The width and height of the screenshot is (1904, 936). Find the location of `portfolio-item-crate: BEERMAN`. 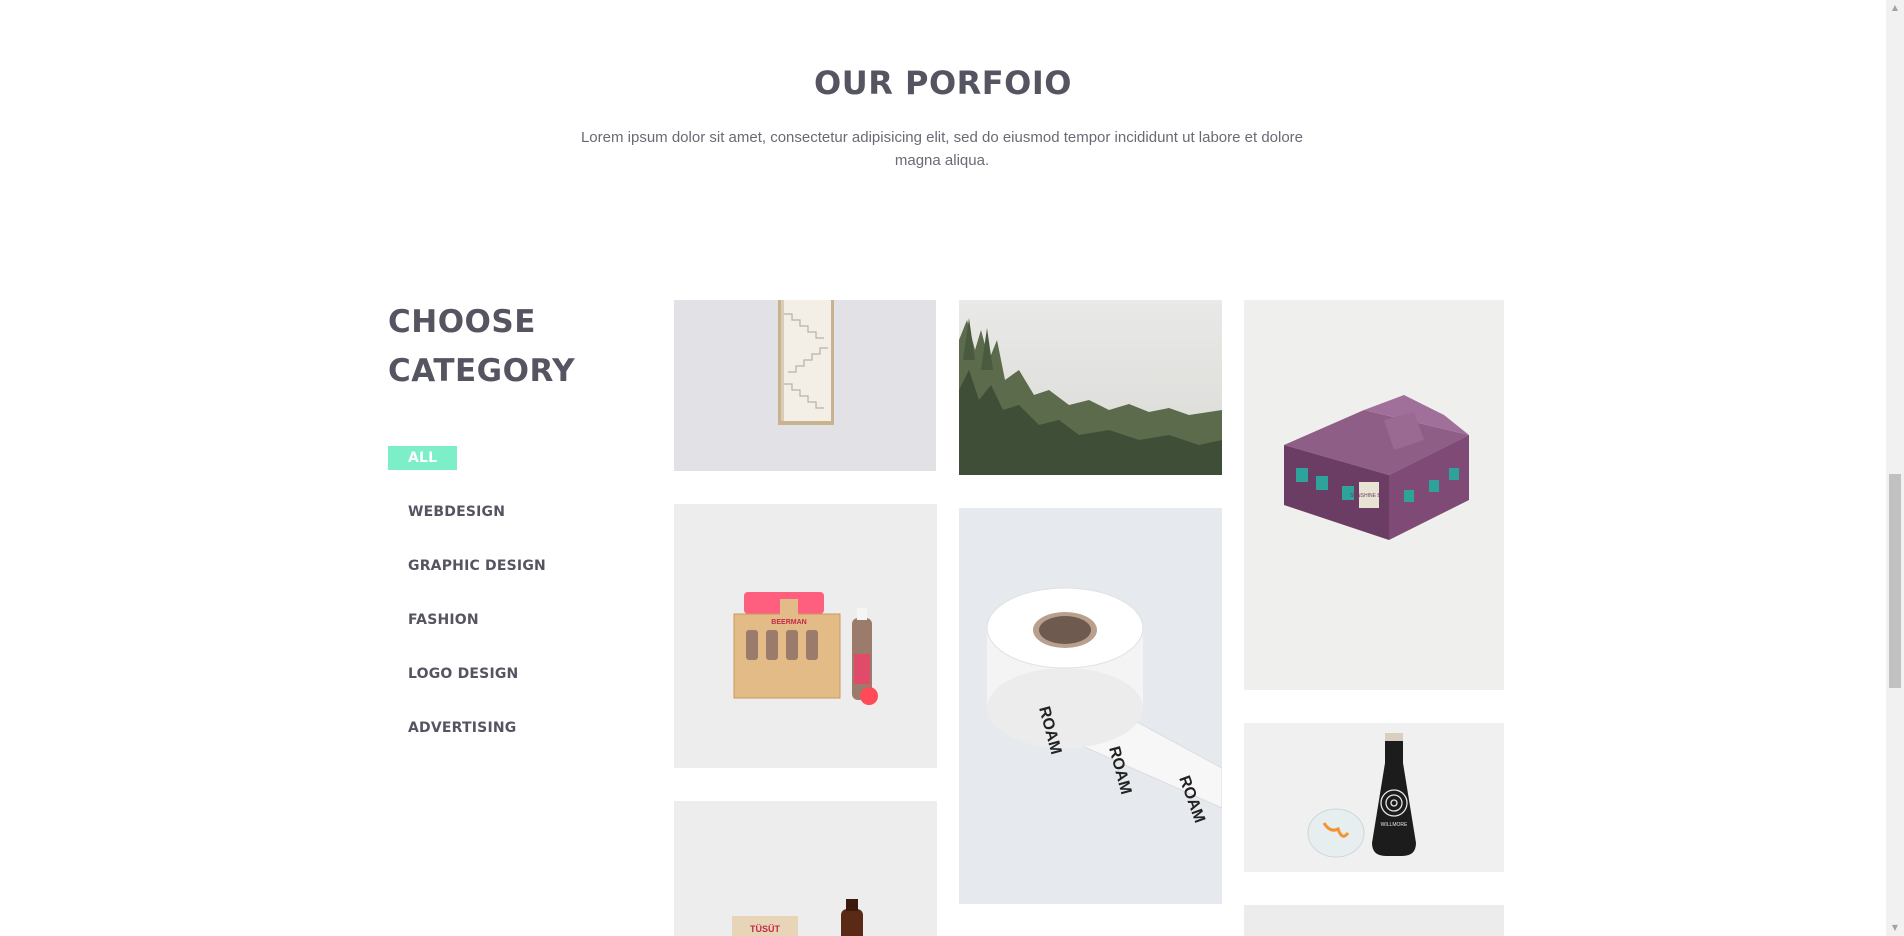

portfolio-item-crate: BEERMAN is located at coordinates (805, 636).